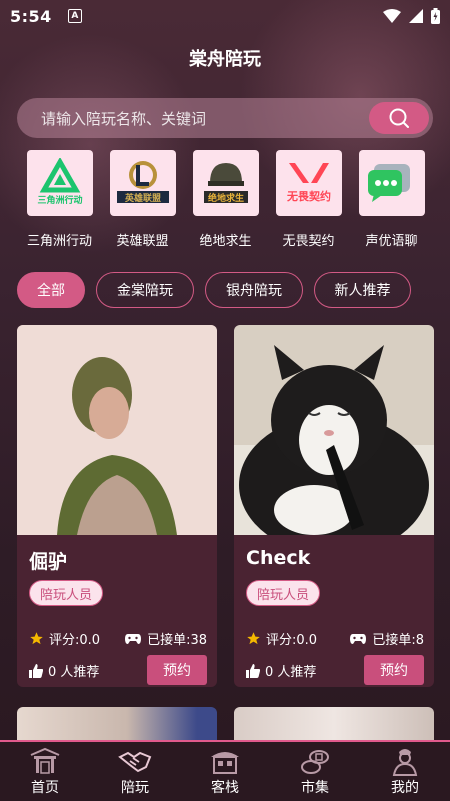 The width and height of the screenshot is (450, 801). Describe the element at coordinates (31, 16) in the screenshot. I see `status-time: 5:54` at that location.